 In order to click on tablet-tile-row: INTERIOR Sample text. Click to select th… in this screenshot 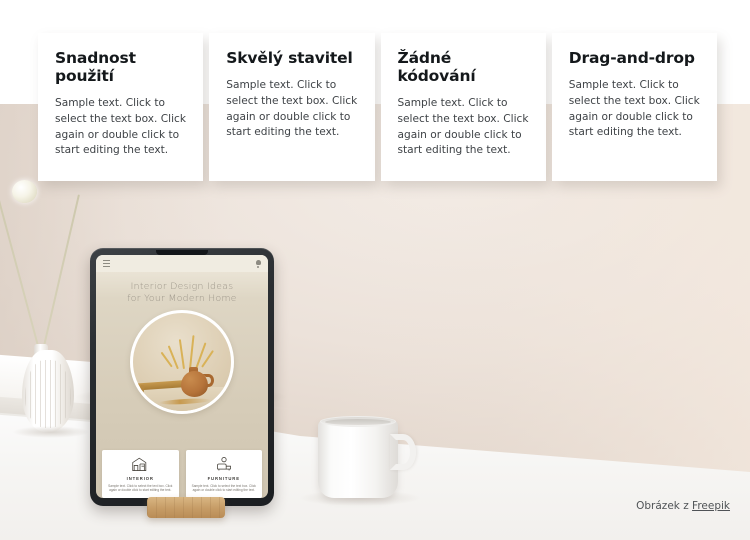, I will do `click(182, 473)`.